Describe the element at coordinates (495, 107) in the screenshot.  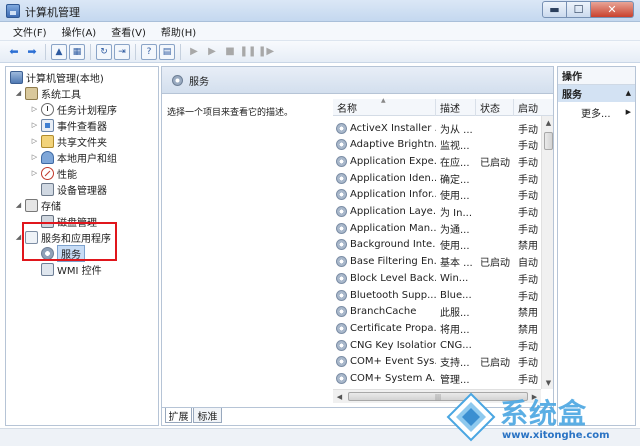
I see `column-status: 状态` at that location.